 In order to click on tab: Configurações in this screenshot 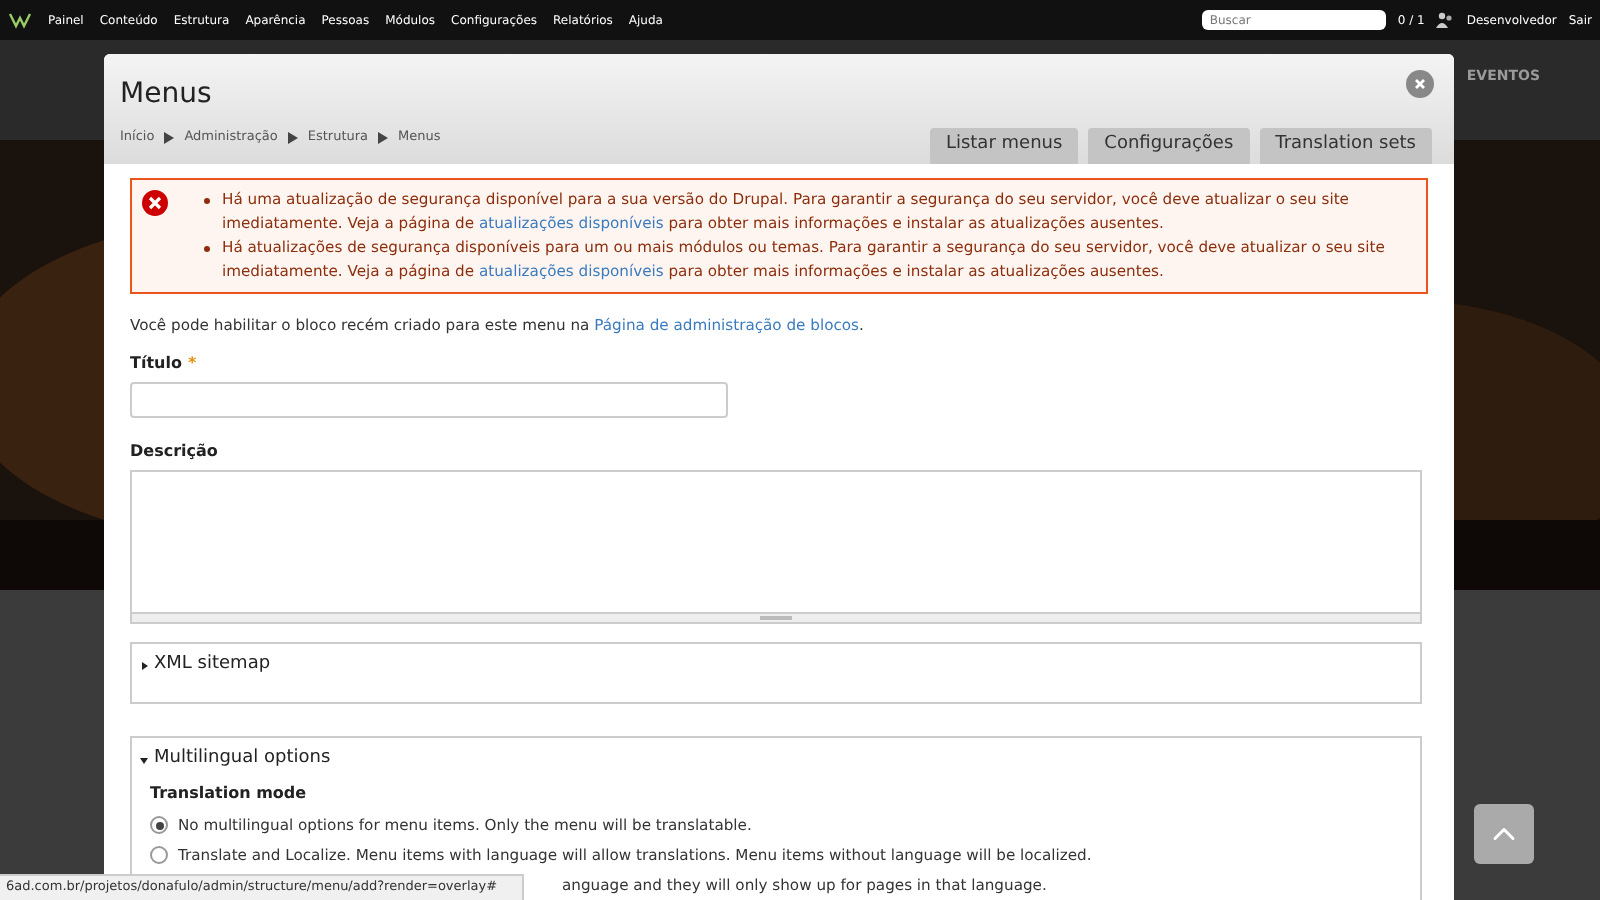, I will do `click(1169, 146)`.